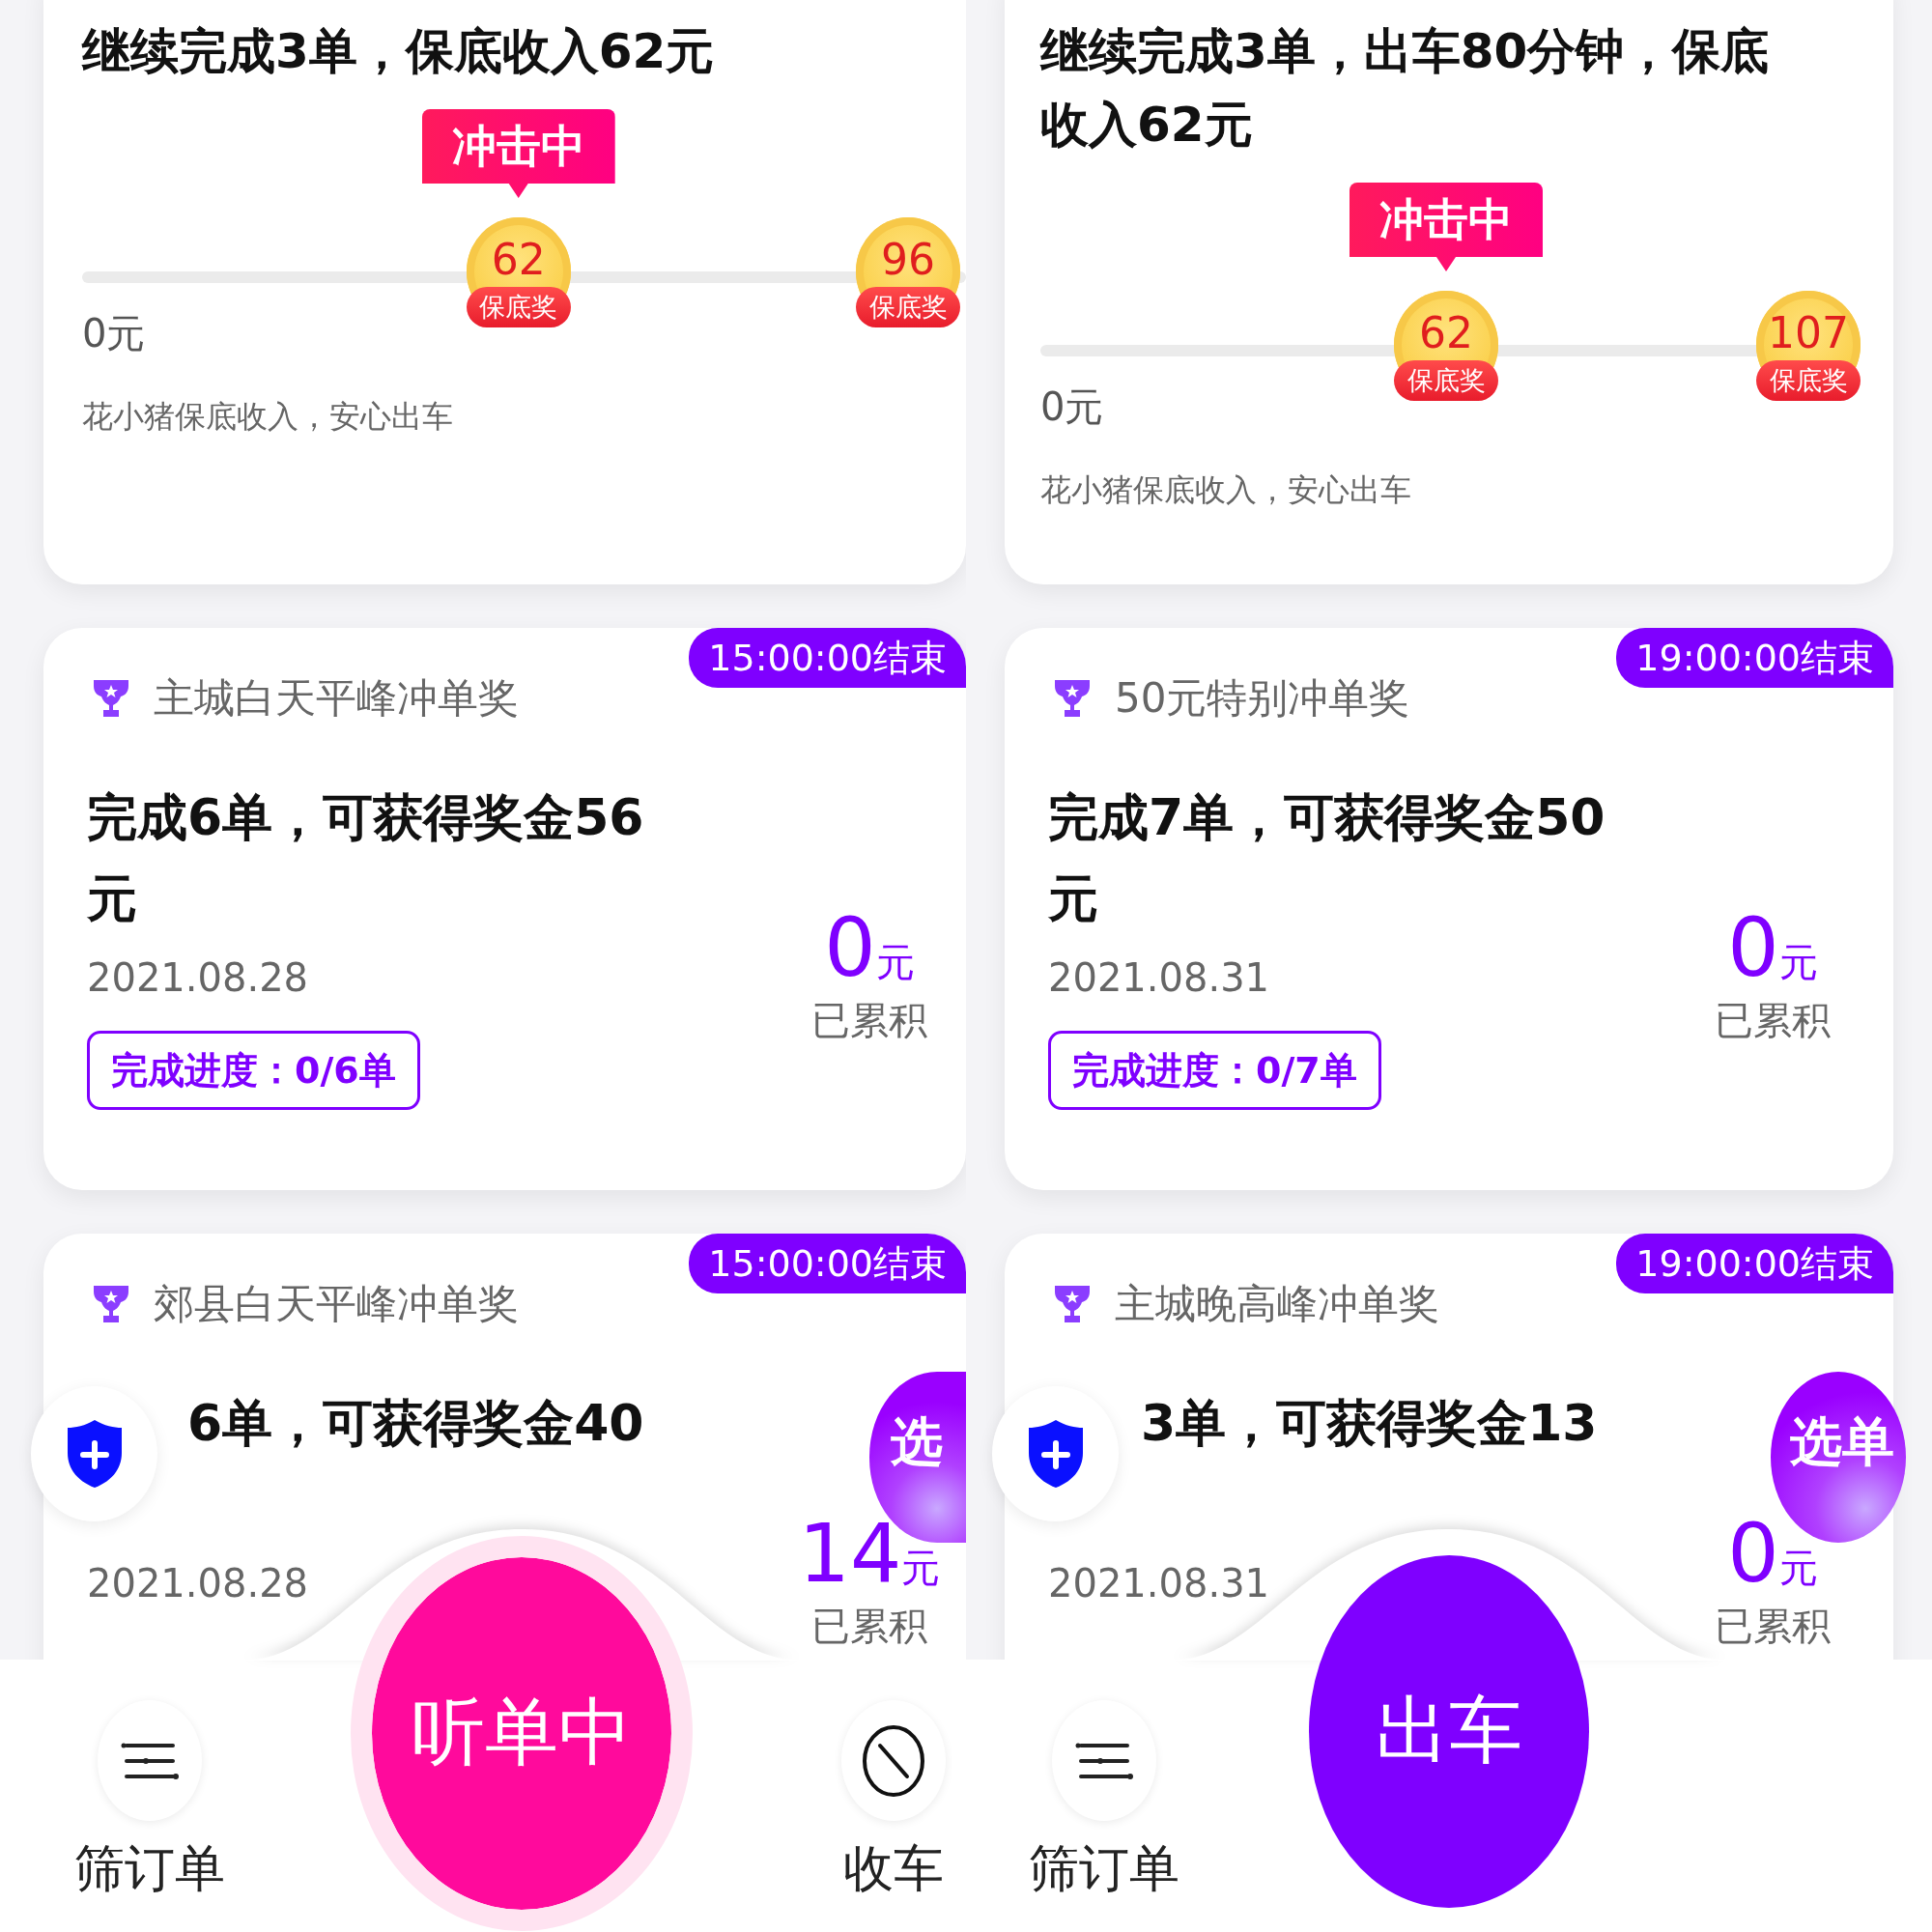 This screenshot has height=1932, width=1932. Describe the element at coordinates (1370, 1423) in the screenshot. I see `reward-goal: 3单，可获得奖金13` at that location.